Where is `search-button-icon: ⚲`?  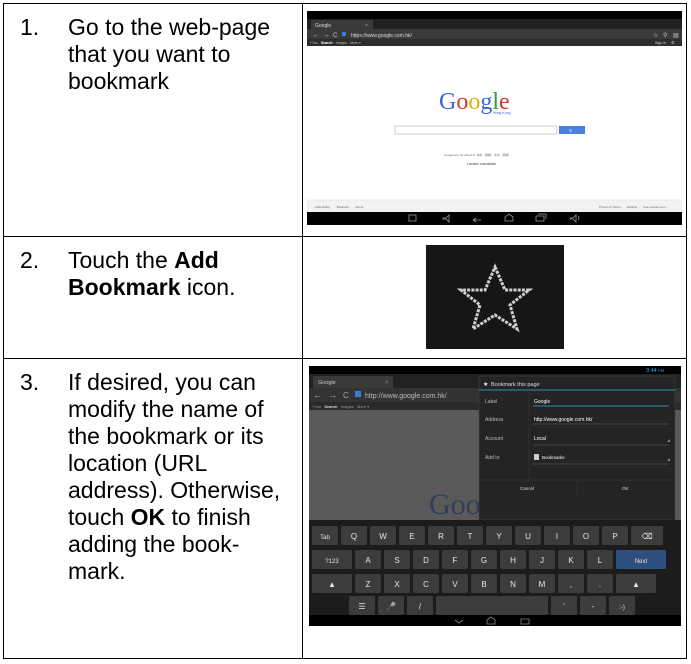
search-button-icon: ⚲ is located at coordinates (570, 130).